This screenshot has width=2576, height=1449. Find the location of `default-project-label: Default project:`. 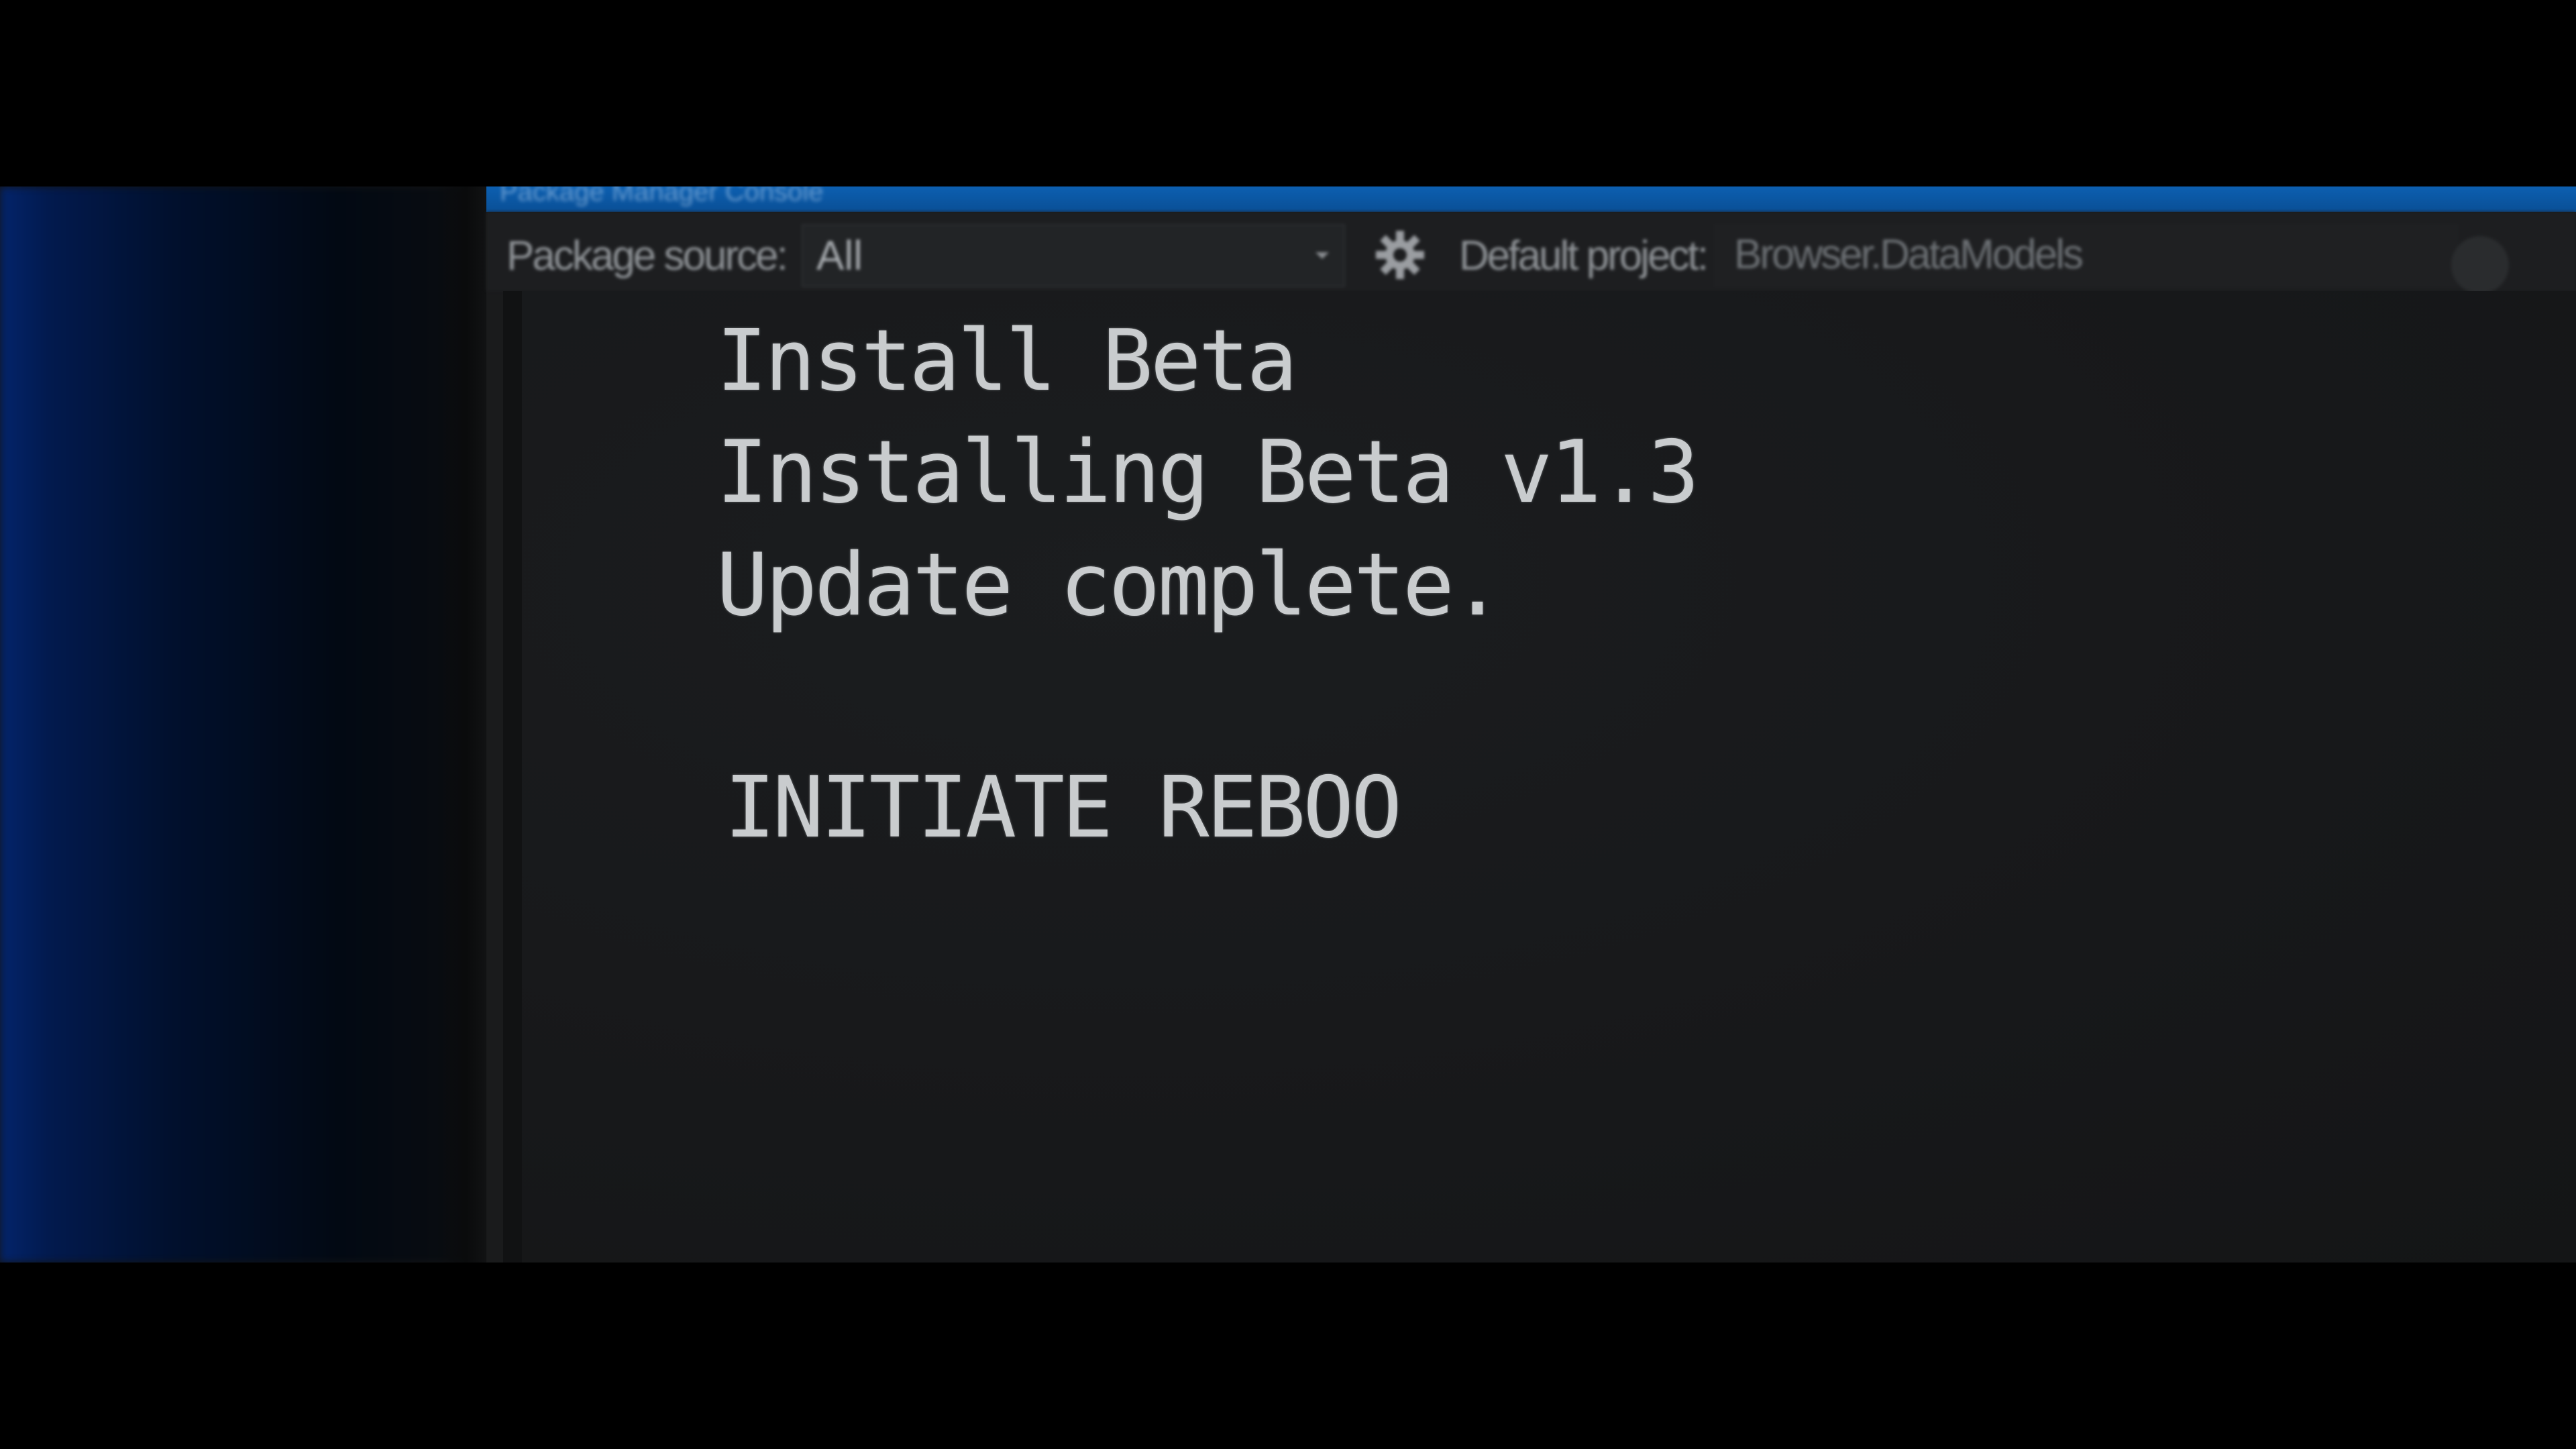

default-project-label: Default project: is located at coordinates (1584, 256).